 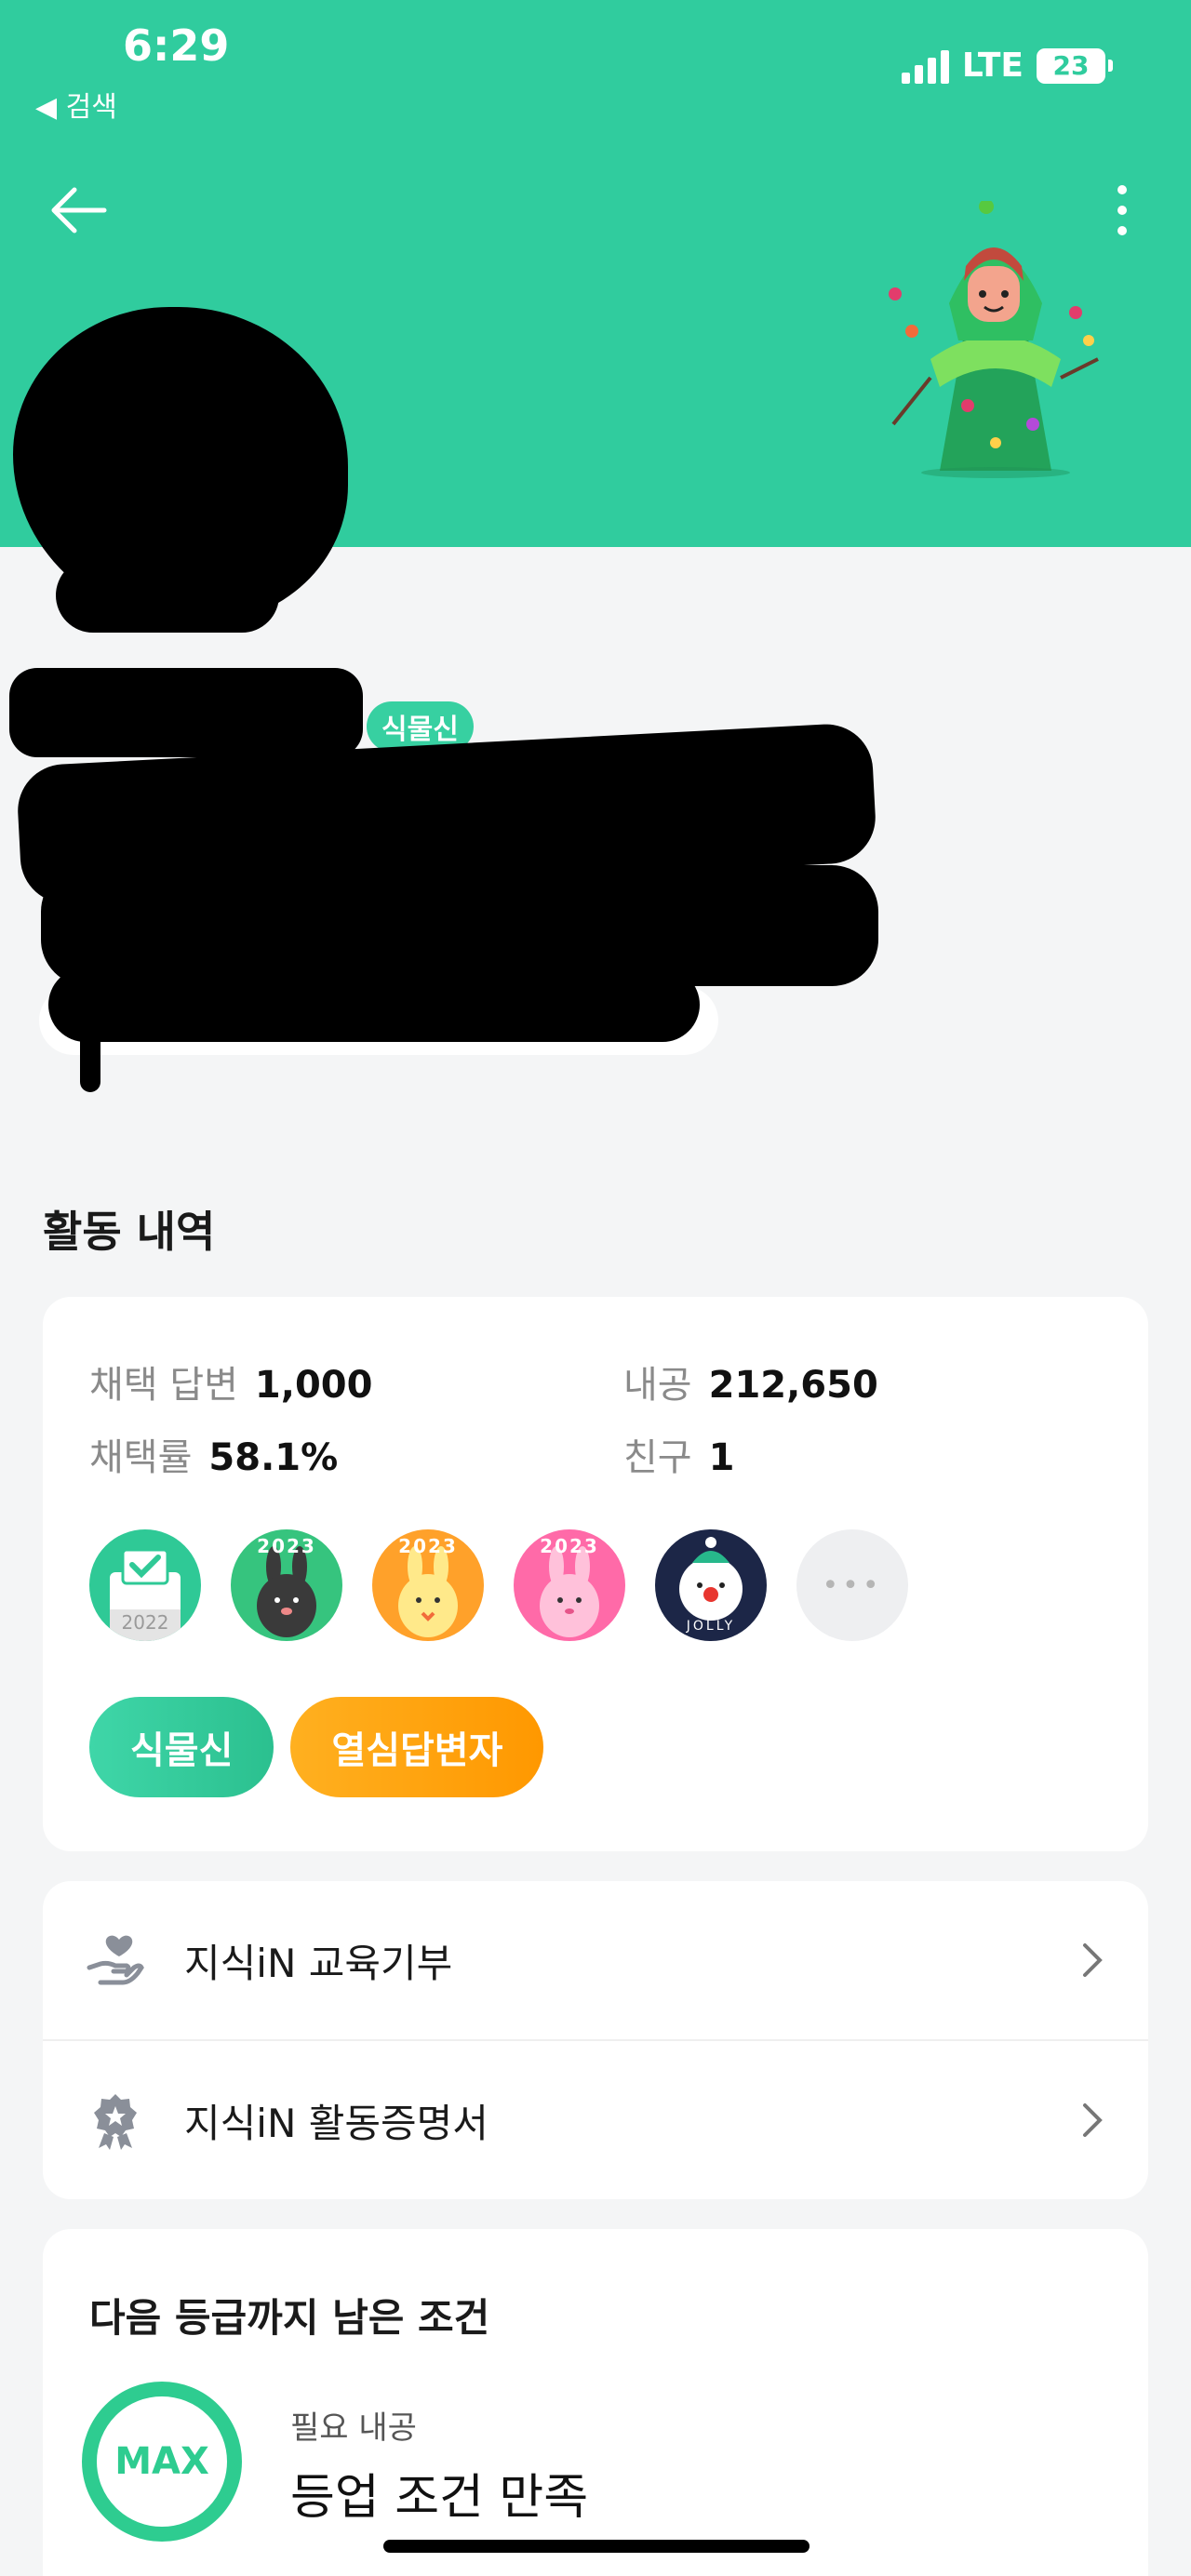 What do you see at coordinates (994, 339) in the screenshot?
I see `plant-character-icon` at bounding box center [994, 339].